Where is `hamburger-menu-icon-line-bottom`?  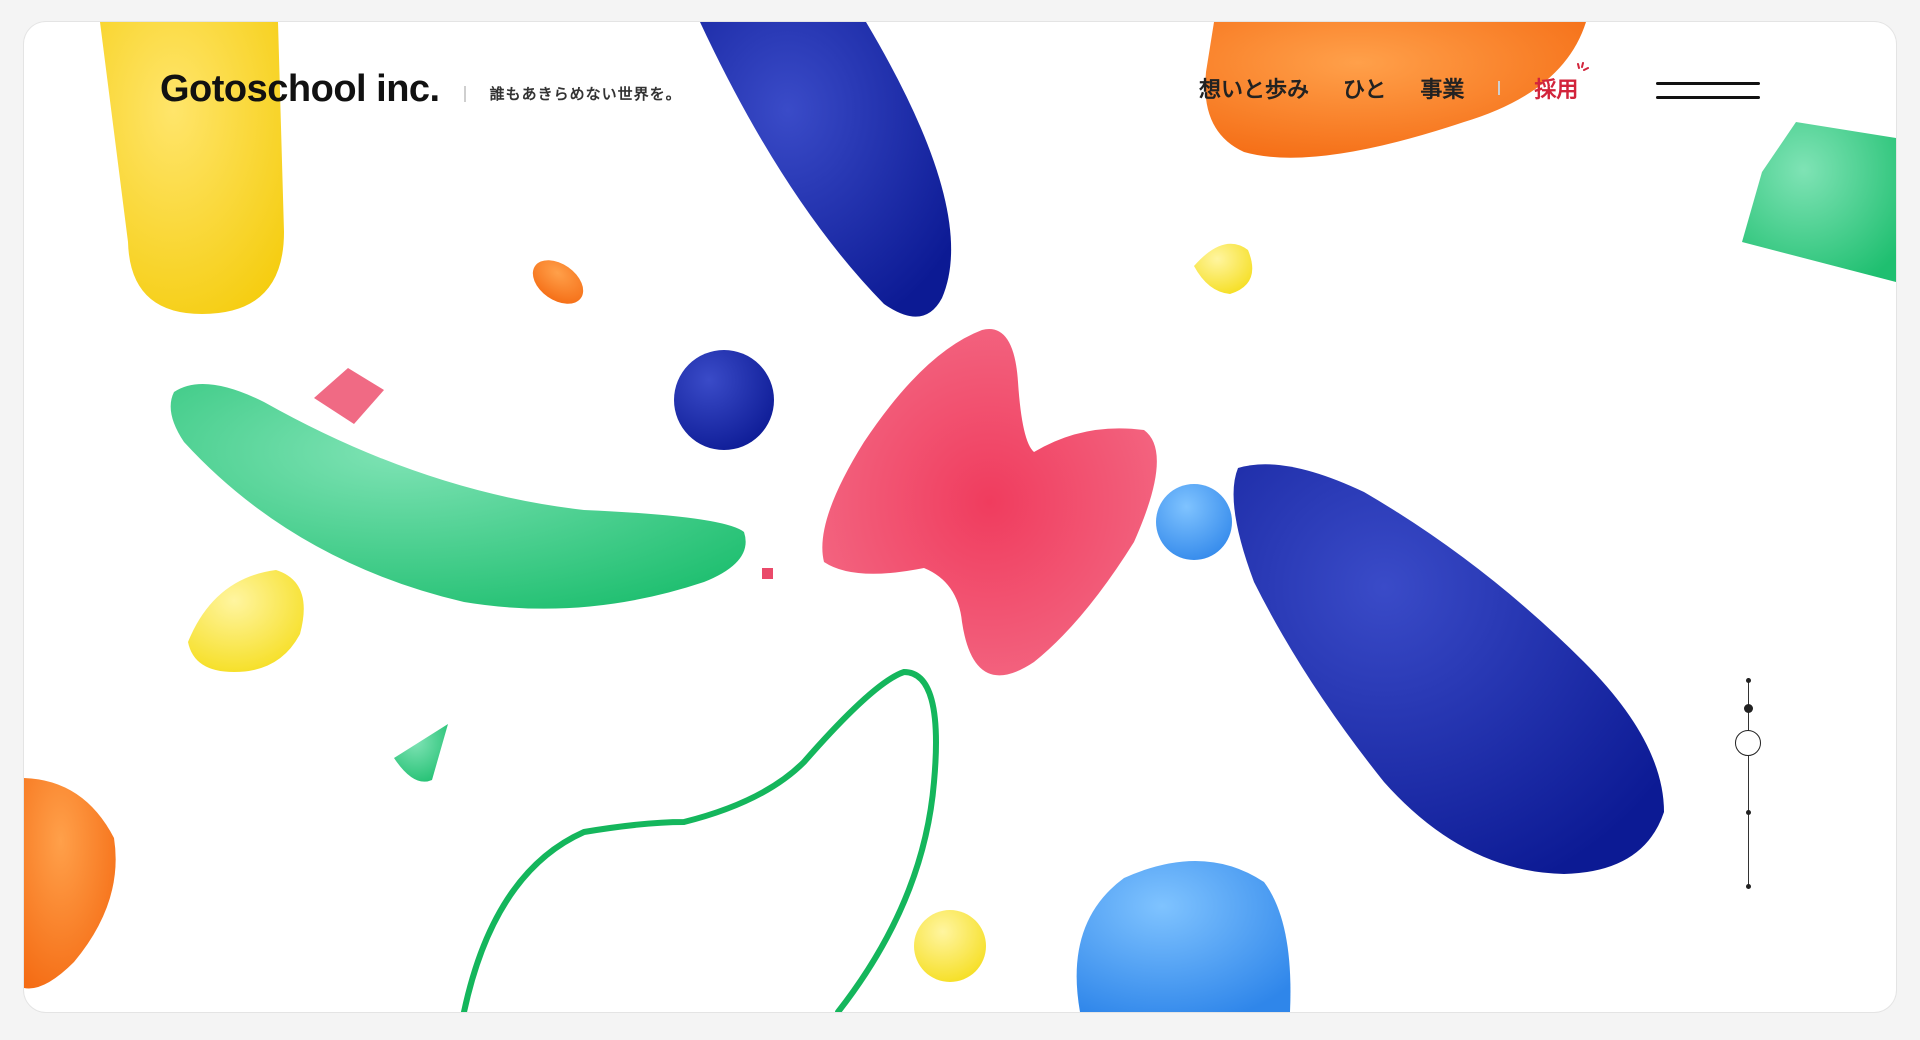 hamburger-menu-icon-line-bottom is located at coordinates (1708, 97).